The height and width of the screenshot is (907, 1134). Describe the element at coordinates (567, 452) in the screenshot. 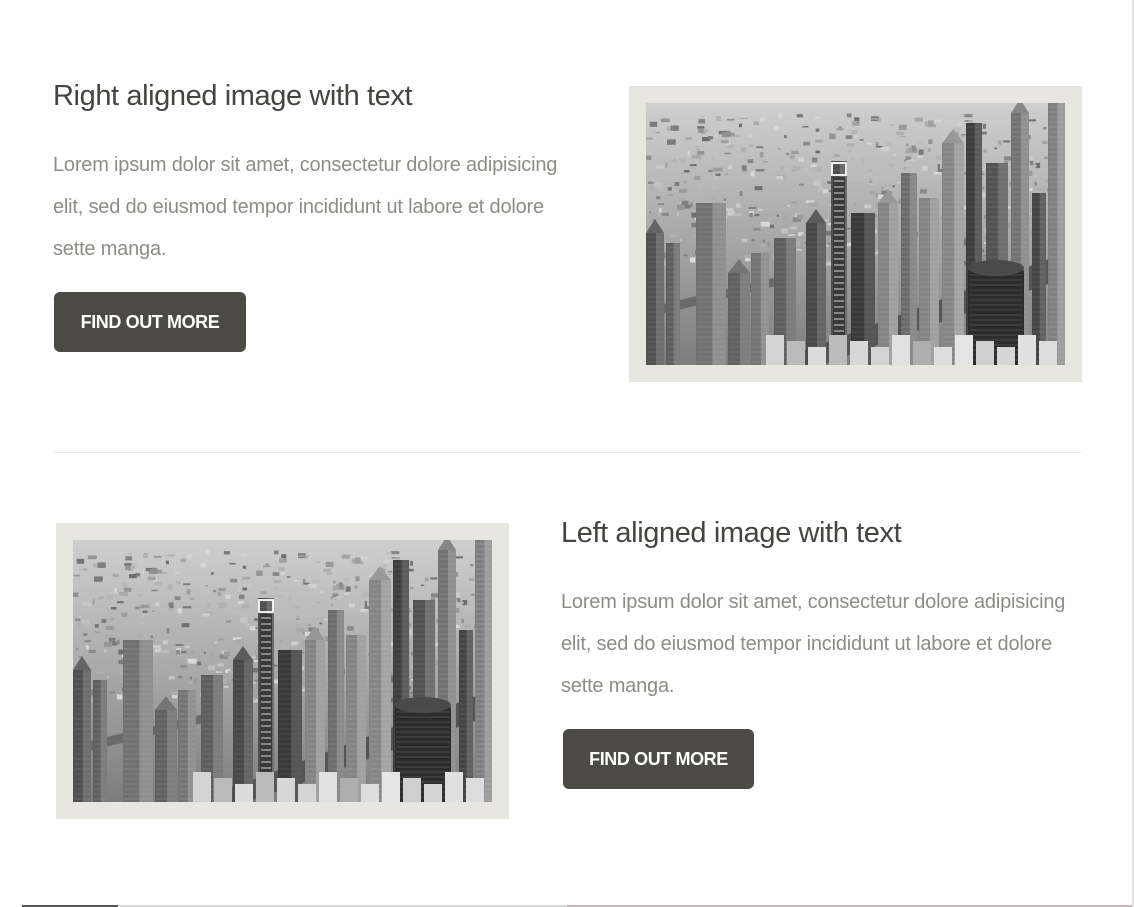

I see `section-divider` at that location.